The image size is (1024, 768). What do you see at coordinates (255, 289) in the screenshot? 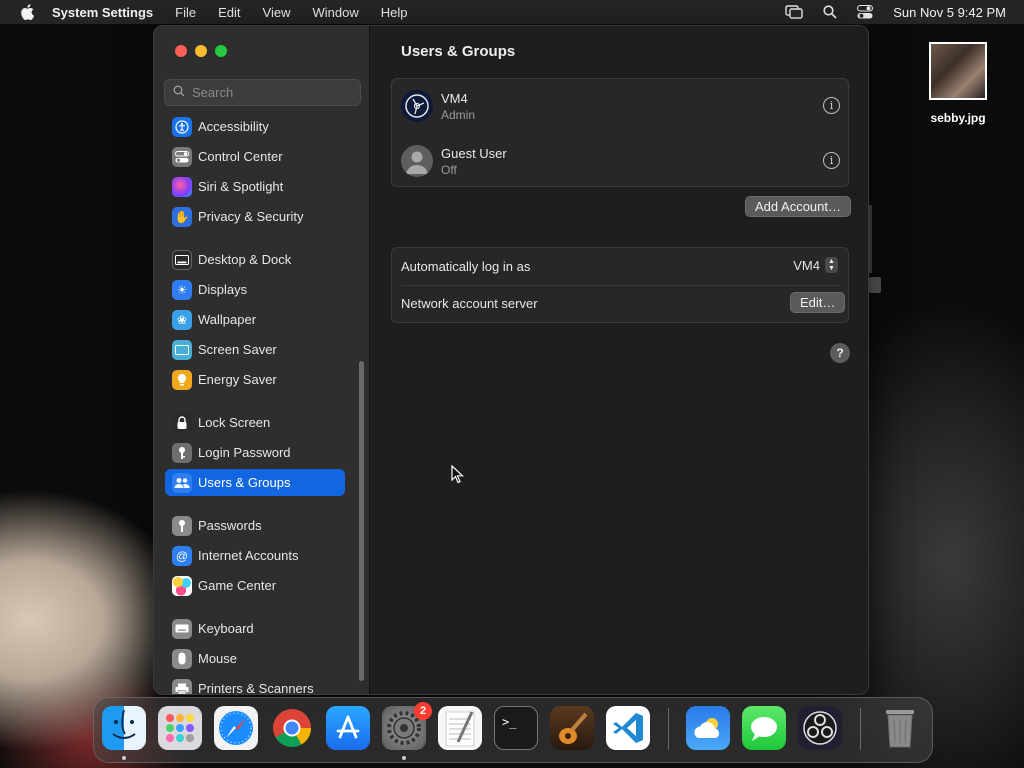
I see `sidebar-item-displays: ☀ Displays` at bounding box center [255, 289].